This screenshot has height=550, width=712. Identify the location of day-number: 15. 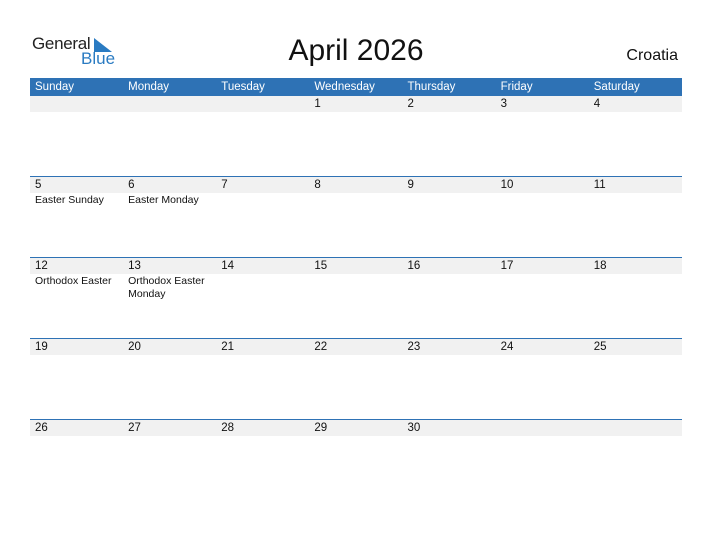
(321, 266).